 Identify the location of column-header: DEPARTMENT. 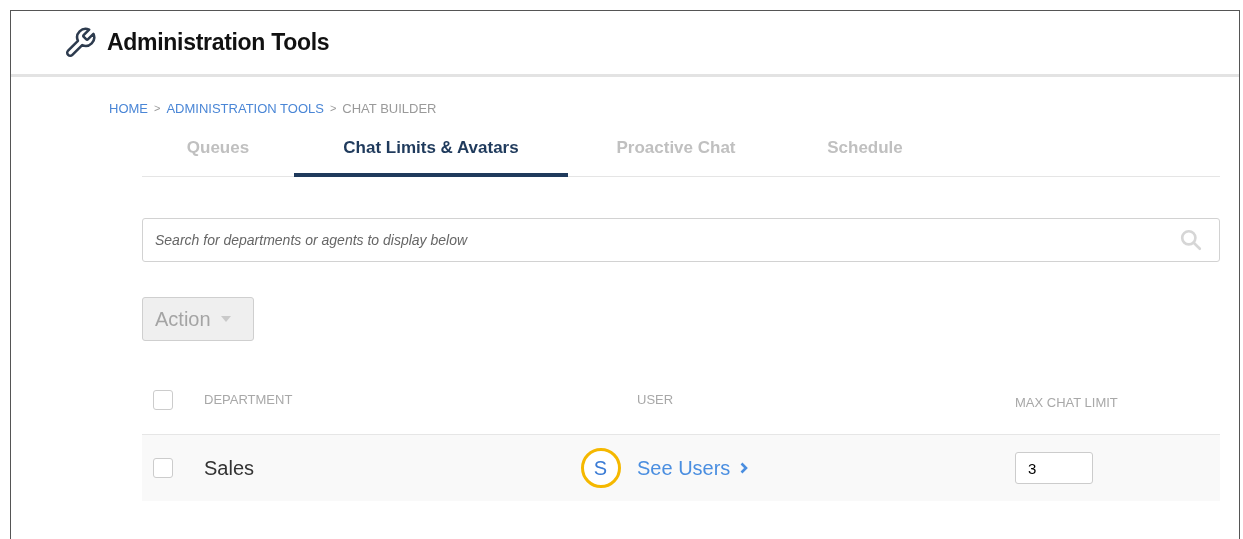
(248, 399).